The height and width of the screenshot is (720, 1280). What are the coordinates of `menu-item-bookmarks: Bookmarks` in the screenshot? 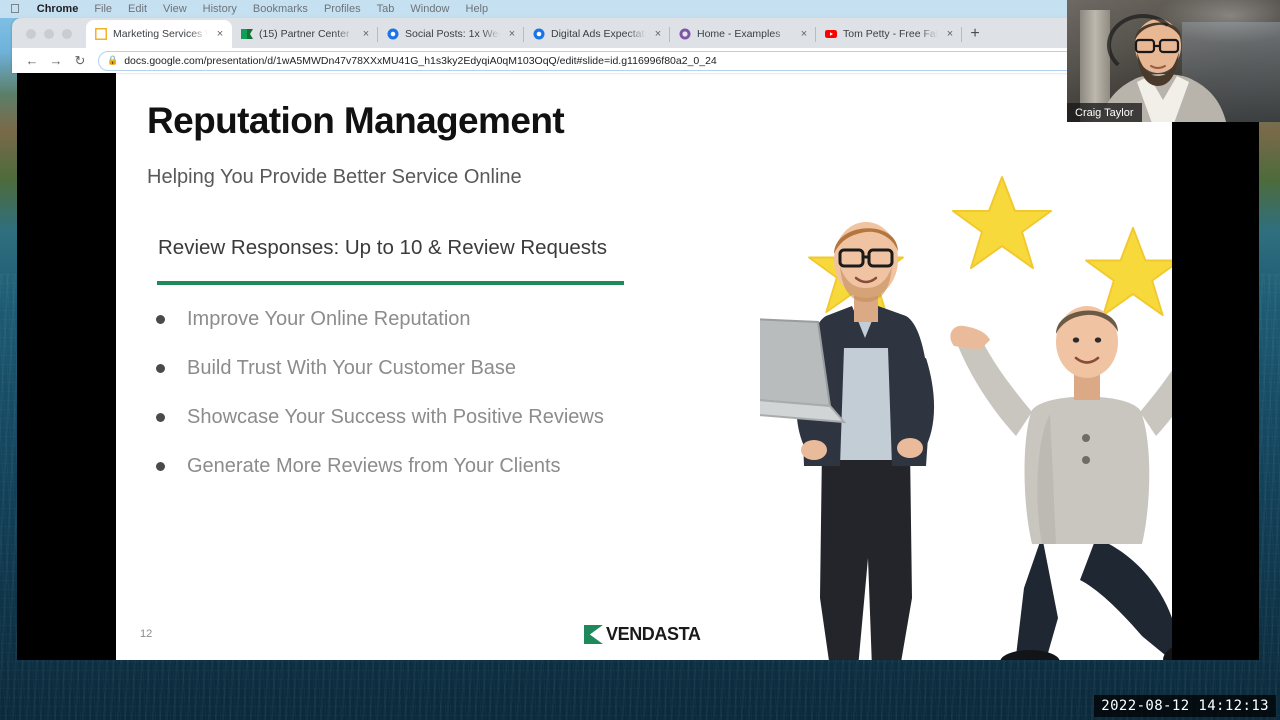 It's located at (280, 9).